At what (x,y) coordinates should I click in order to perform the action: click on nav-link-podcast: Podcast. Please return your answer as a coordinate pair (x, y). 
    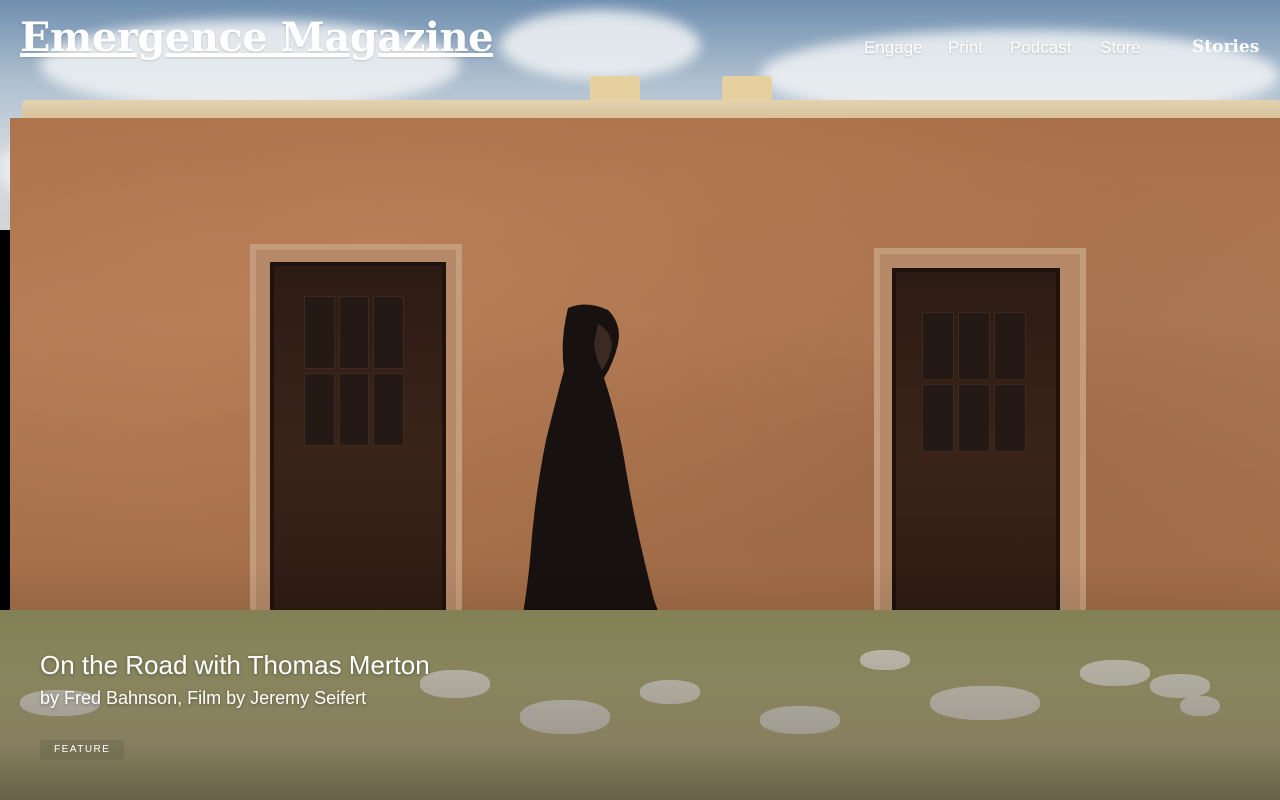
    Looking at the image, I should click on (1040, 48).